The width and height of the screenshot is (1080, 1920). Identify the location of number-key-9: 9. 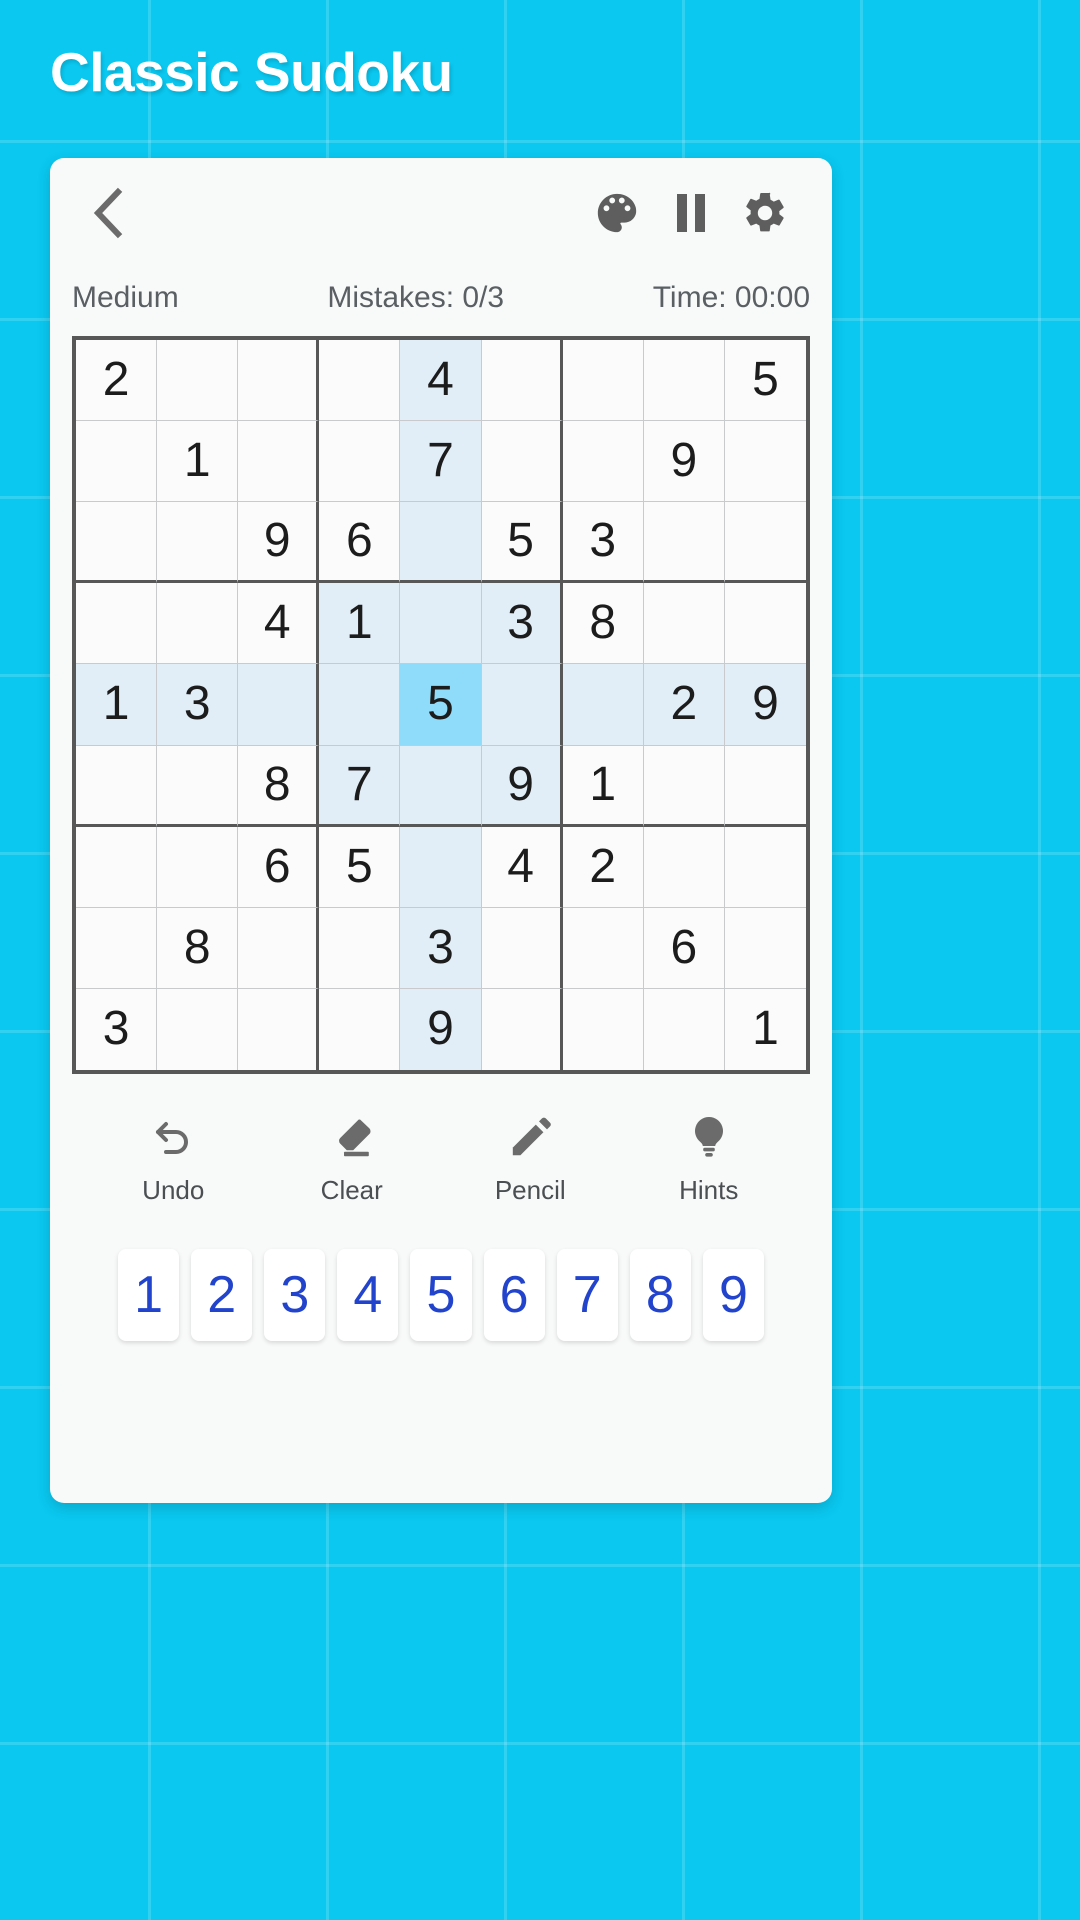
(733, 1295).